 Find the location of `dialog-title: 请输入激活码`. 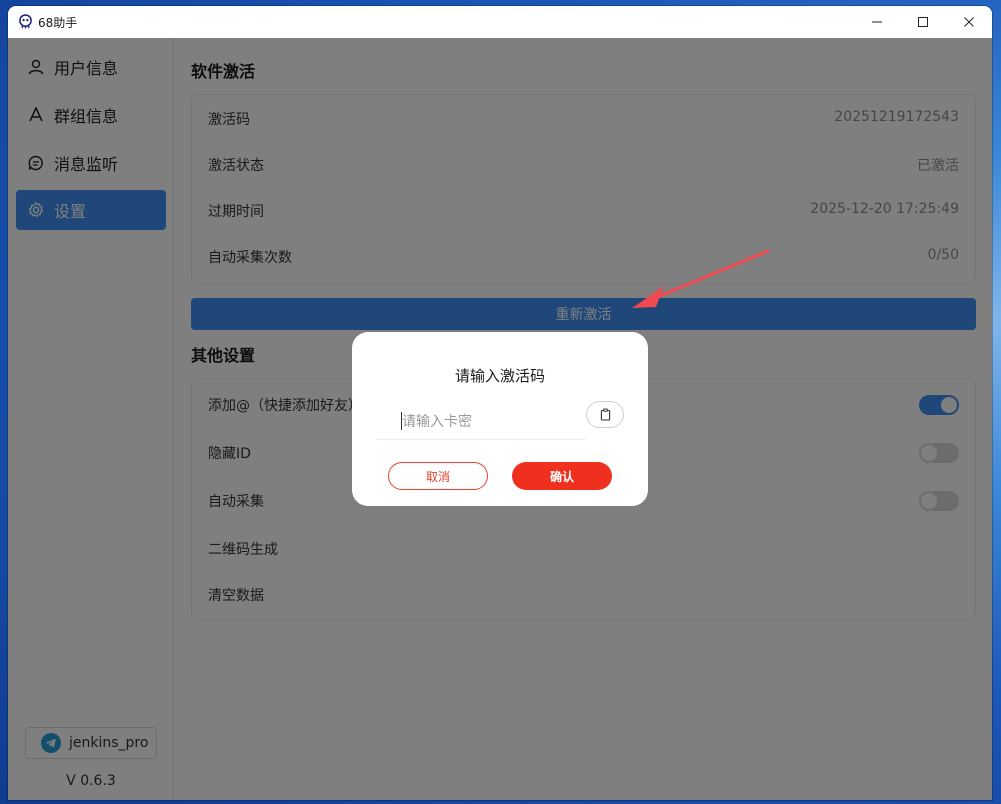

dialog-title: 请输入激活码 is located at coordinates (499, 376).